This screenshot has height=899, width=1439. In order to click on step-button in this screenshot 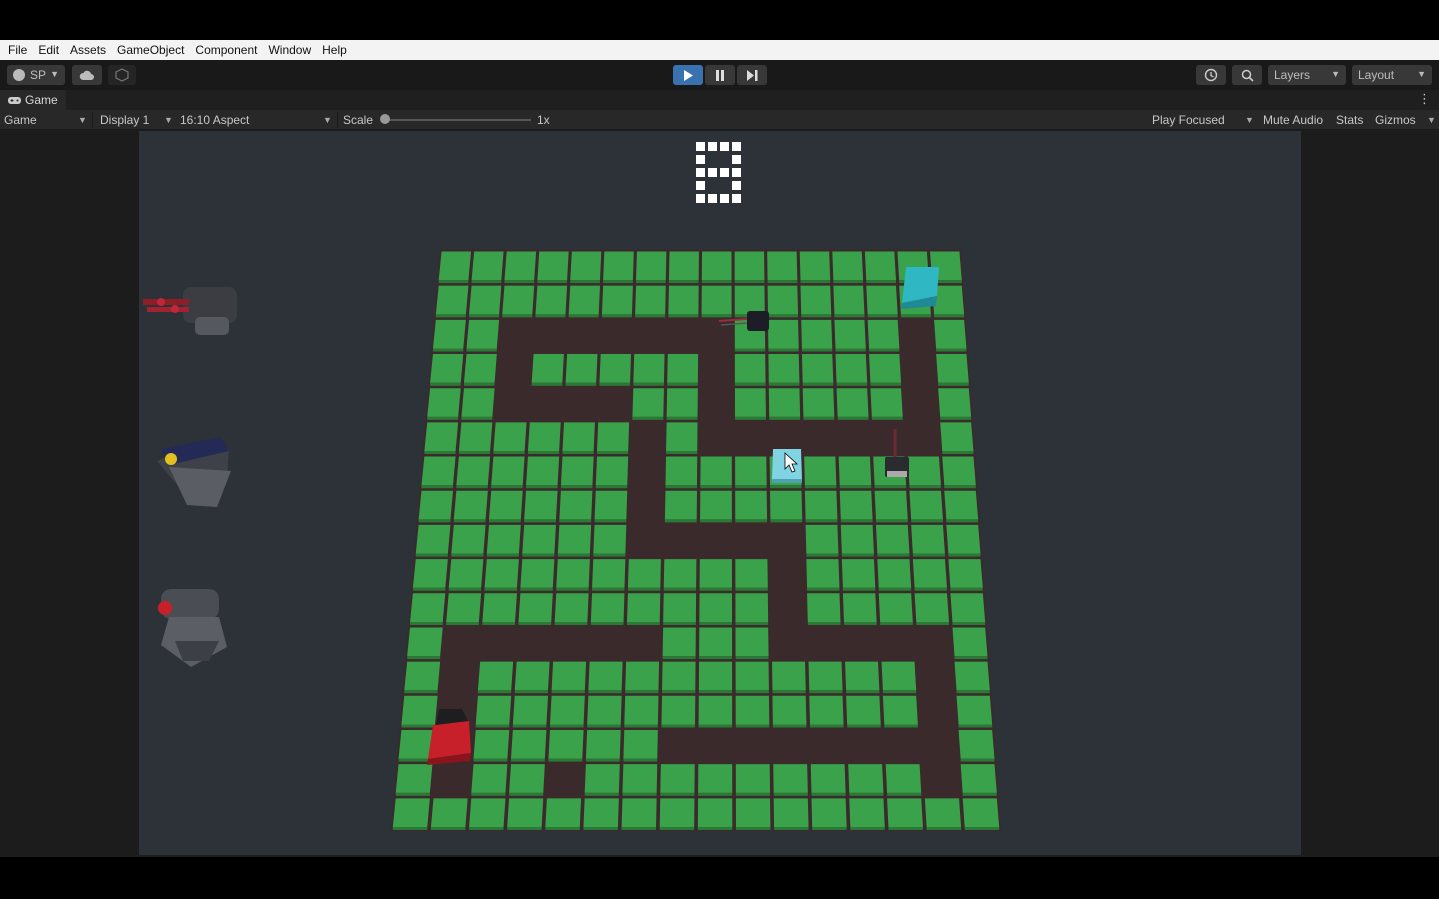, I will do `click(752, 75)`.